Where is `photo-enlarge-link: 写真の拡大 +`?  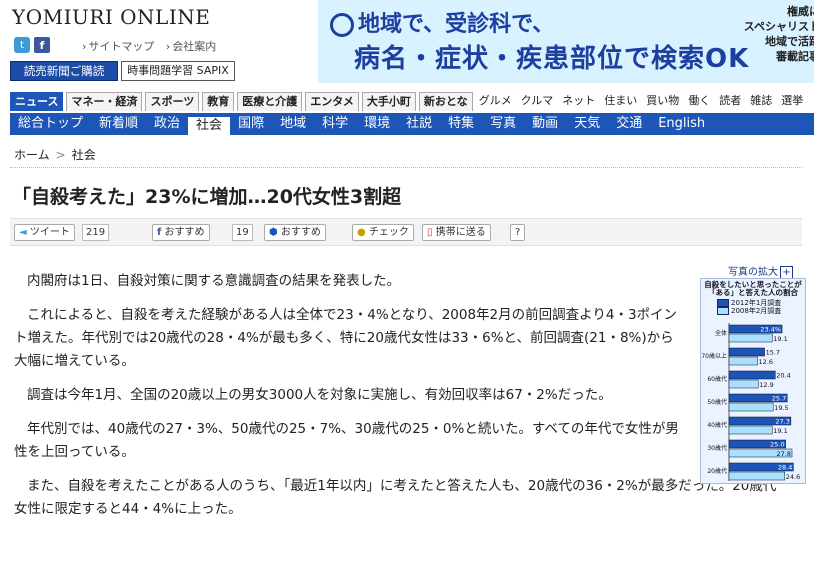 photo-enlarge-link: 写真の拡大 + is located at coordinates (760, 271).